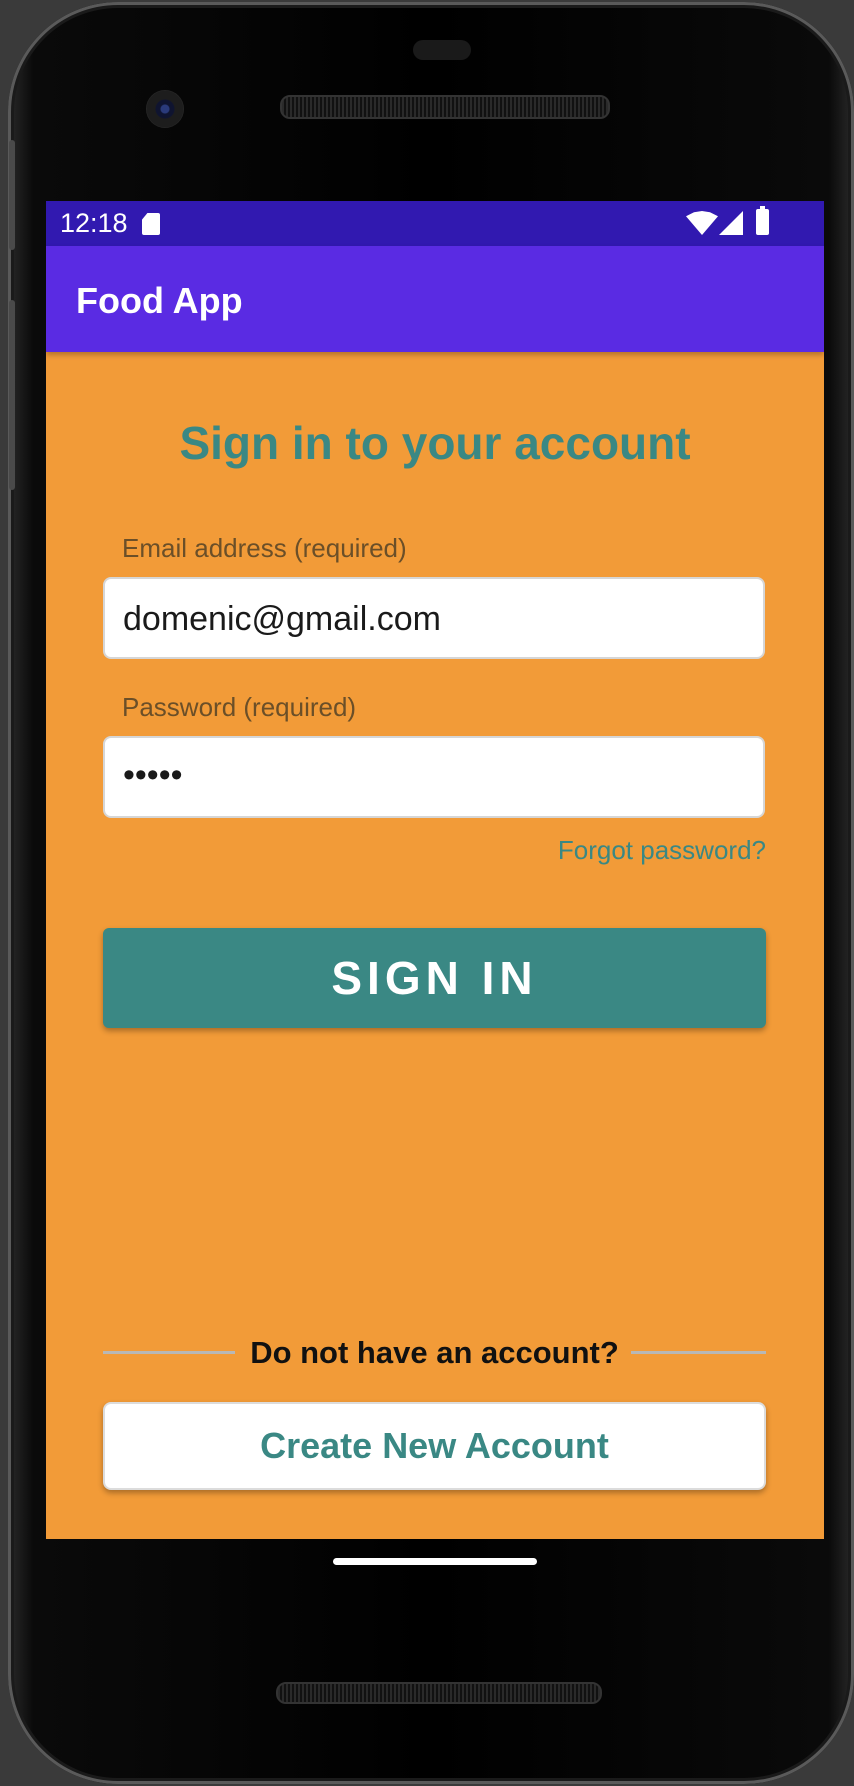 Image resolution: width=854 pixels, height=1786 pixels. What do you see at coordinates (434, 978) in the screenshot?
I see `sign-in-button: SIGN IN` at bounding box center [434, 978].